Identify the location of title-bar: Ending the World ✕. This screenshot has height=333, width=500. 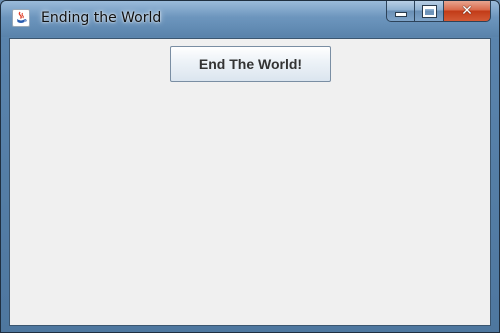
(250, 19).